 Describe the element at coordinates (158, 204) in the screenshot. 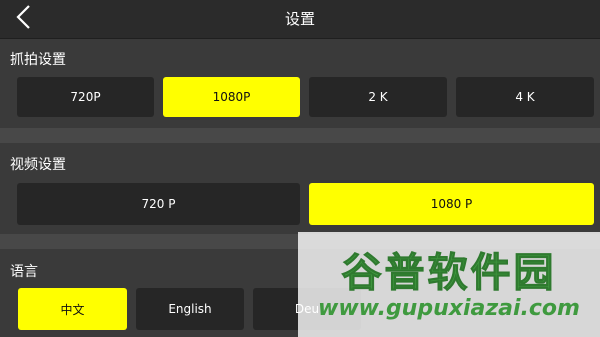

I see `video-option-720p: 720 P` at that location.